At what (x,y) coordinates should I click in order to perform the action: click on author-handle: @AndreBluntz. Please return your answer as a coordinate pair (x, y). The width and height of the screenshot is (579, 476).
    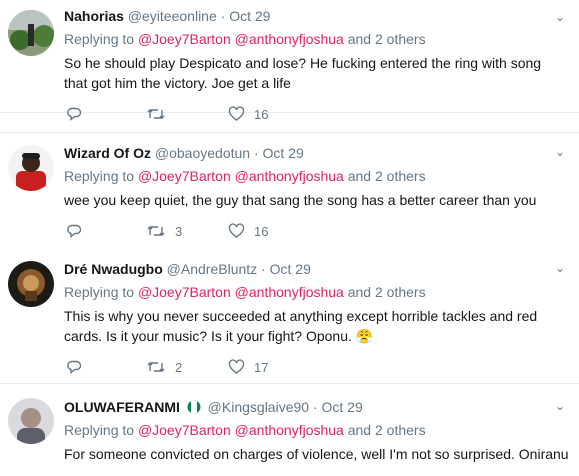
    Looking at the image, I should click on (212, 269).